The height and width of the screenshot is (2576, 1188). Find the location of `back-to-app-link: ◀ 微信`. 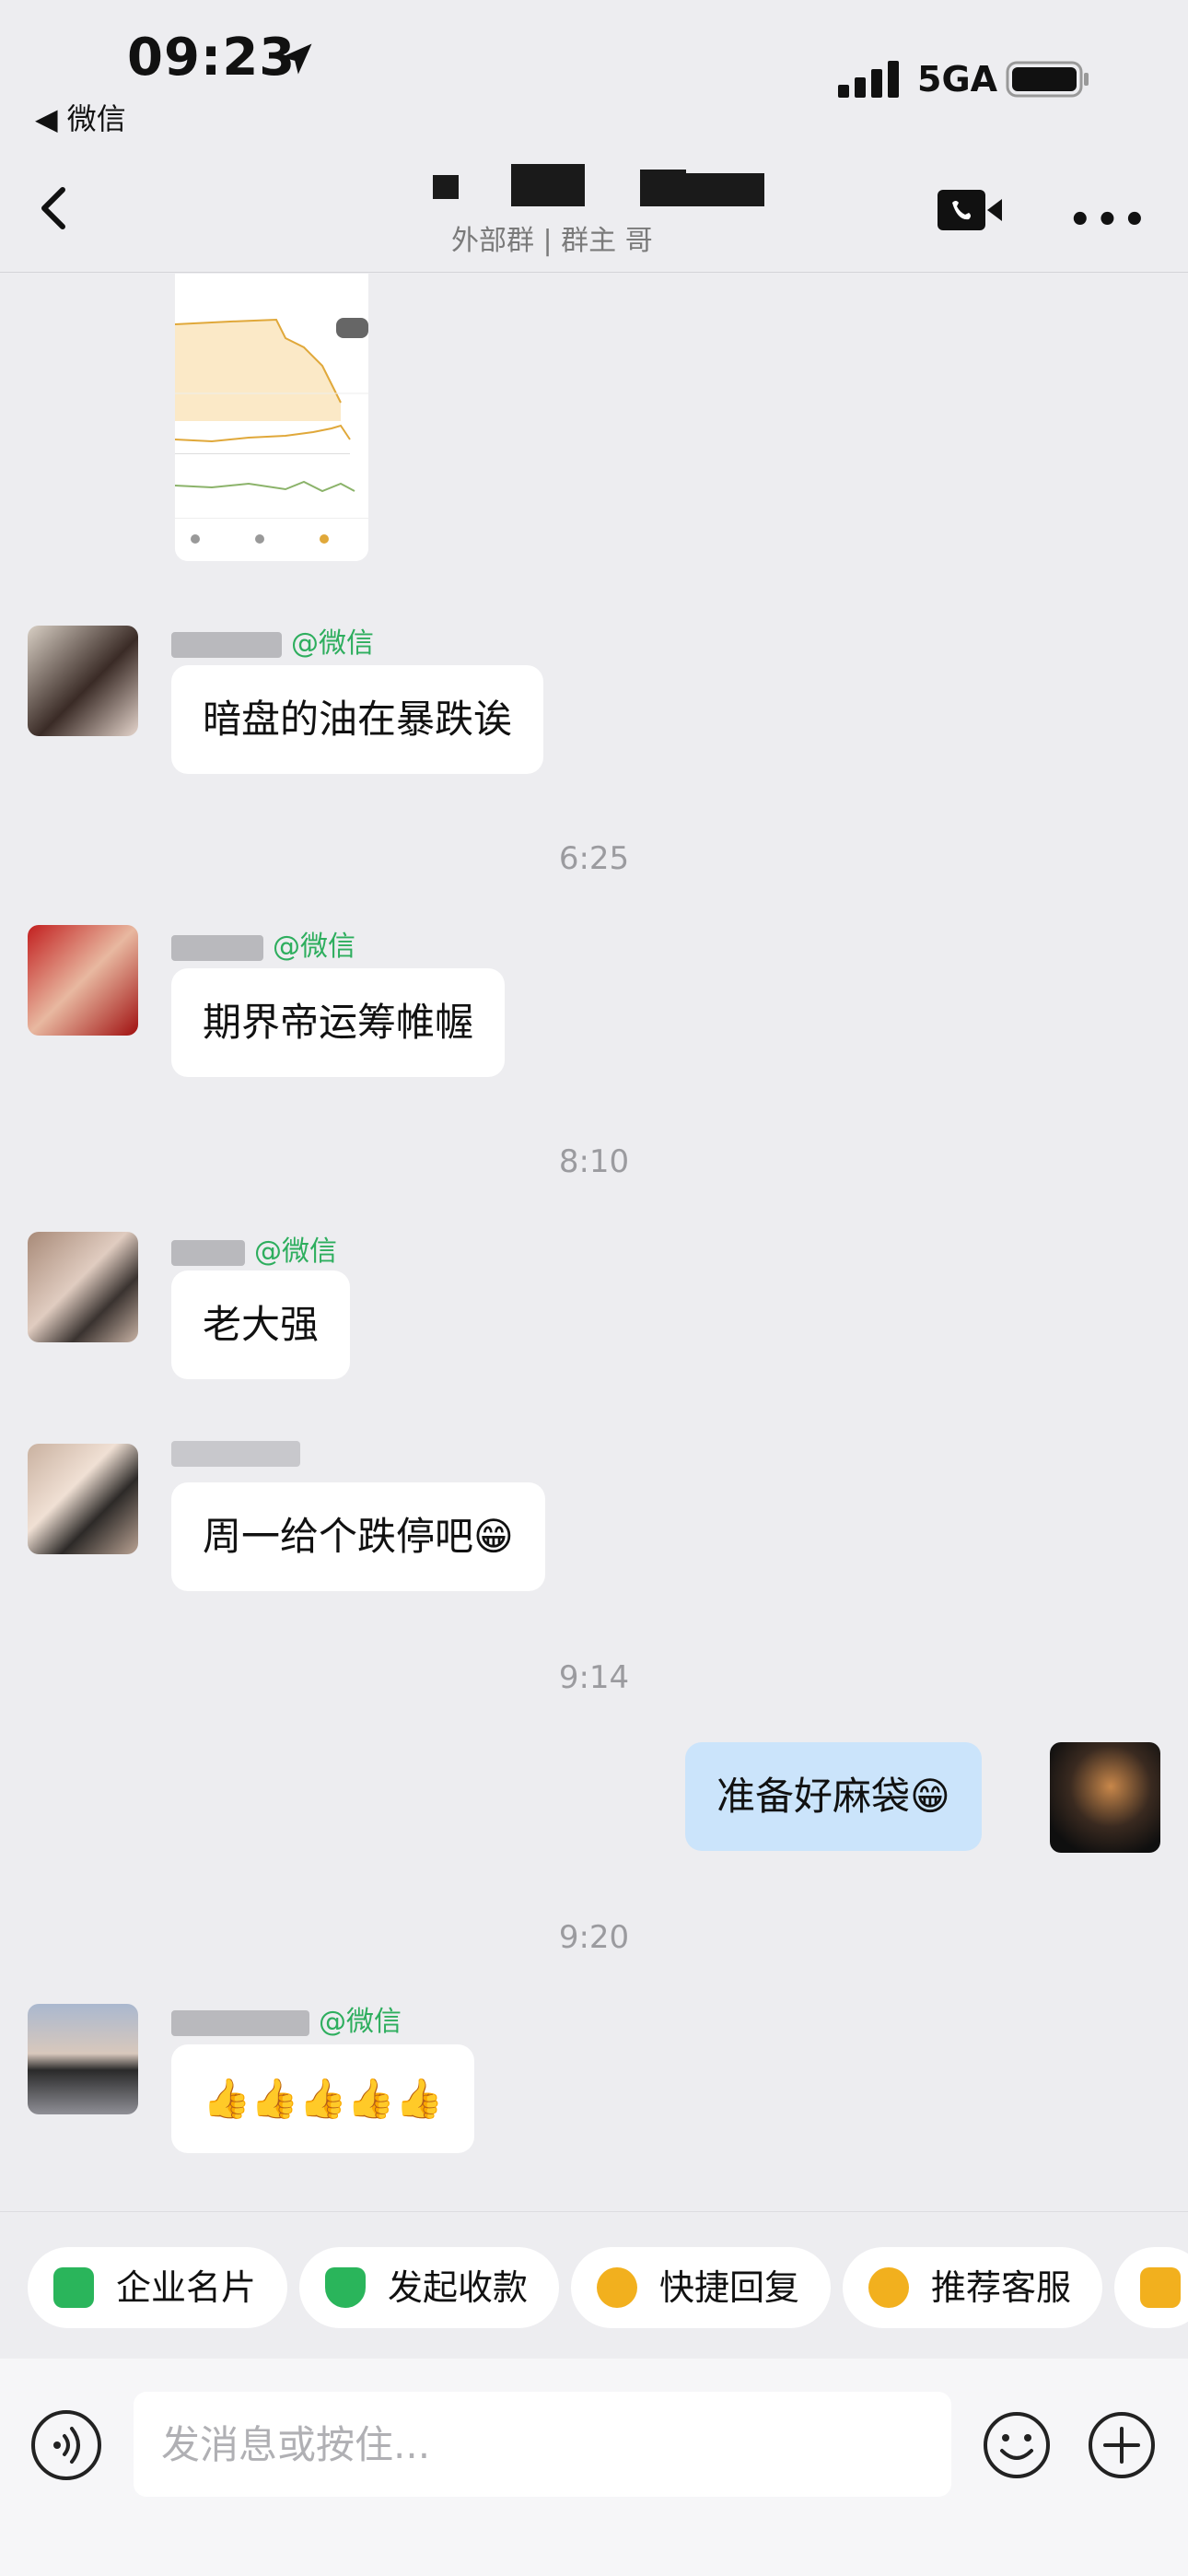

back-to-app-link: ◀ 微信 is located at coordinates (80, 117).